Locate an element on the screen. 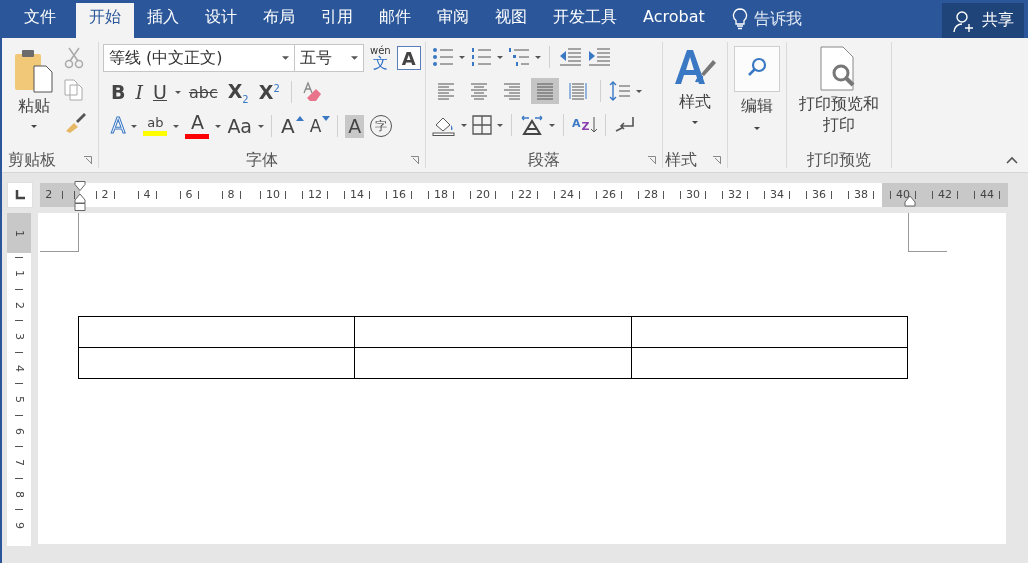  down-triangle-icon is located at coordinates (326, 118).